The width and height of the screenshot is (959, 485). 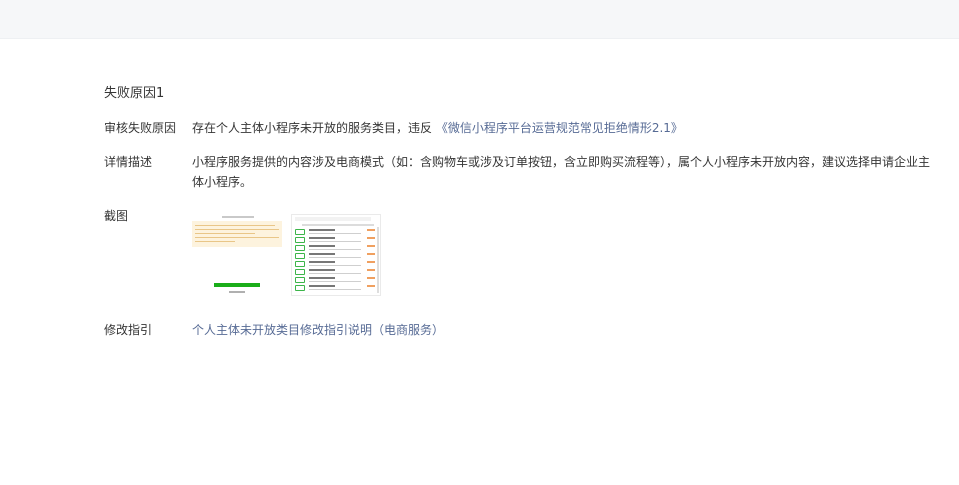 I want to click on rules-link: 《微信小程序平台运营规范常见拒绝情形2.1》, so click(x=559, y=128).